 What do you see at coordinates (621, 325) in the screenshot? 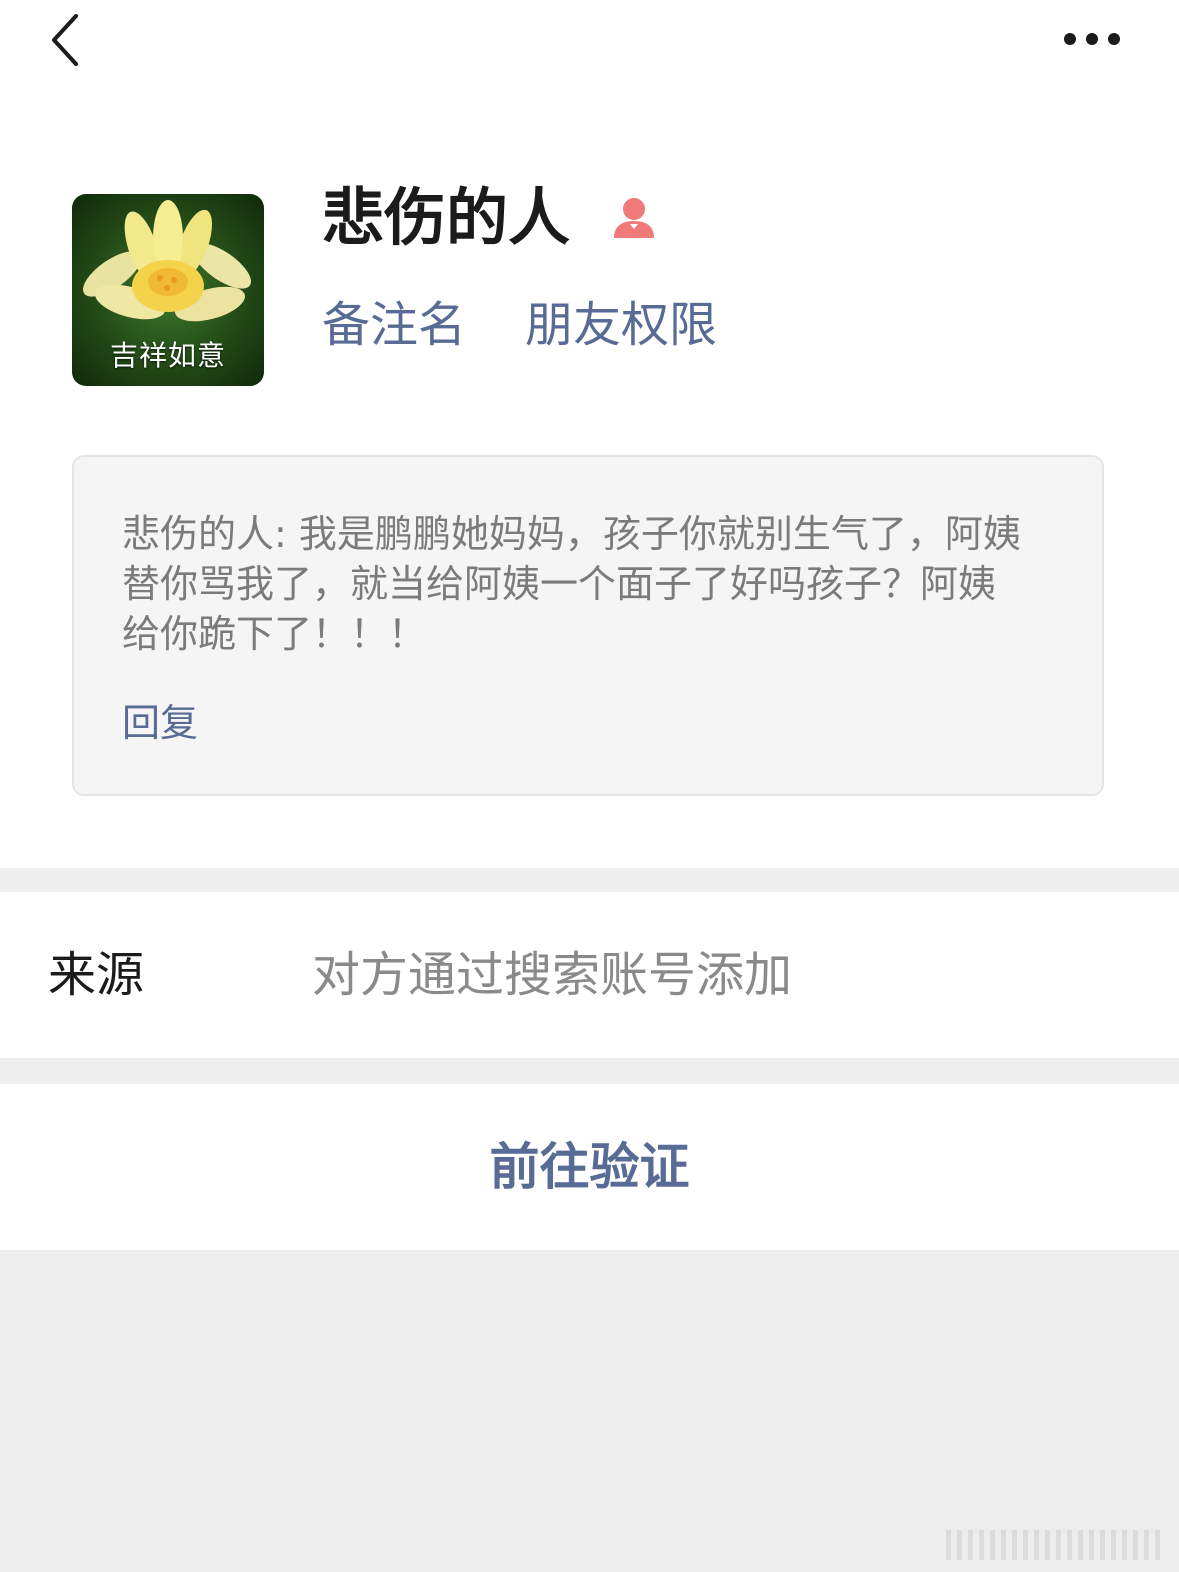
I see `friend-permission-link: 朋友权限` at bounding box center [621, 325].